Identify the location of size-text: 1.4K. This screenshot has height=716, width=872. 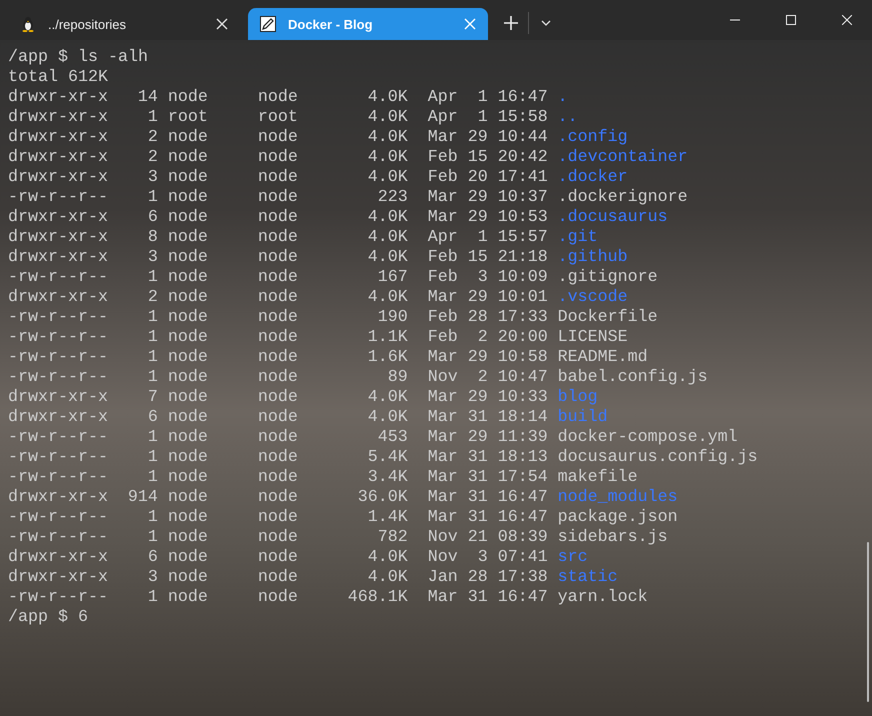
(388, 518).